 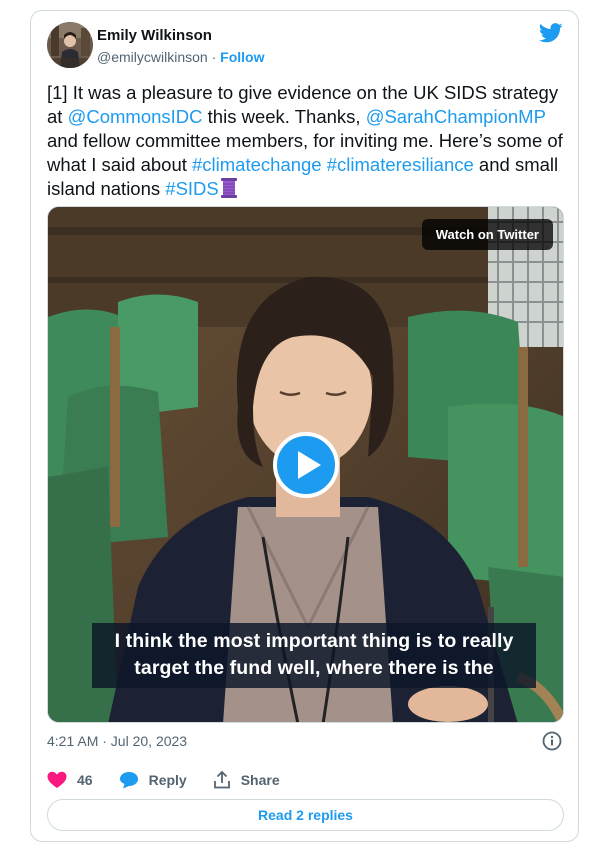 What do you see at coordinates (257, 164) in the screenshot?
I see `hashtag-climatechange: #climatechange` at bounding box center [257, 164].